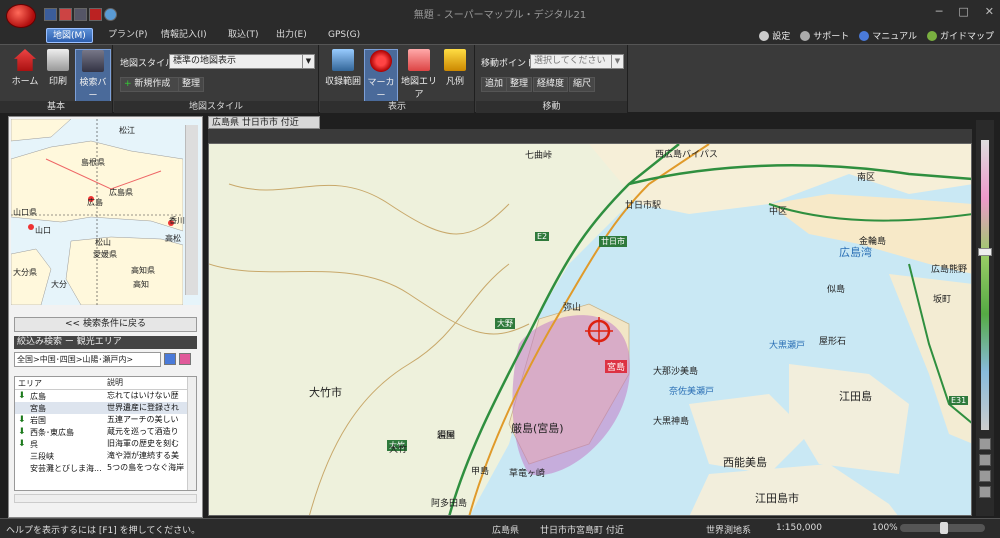 The height and width of the screenshot is (538, 1000). I want to click on tab-import: 取込(T), so click(243, 35).